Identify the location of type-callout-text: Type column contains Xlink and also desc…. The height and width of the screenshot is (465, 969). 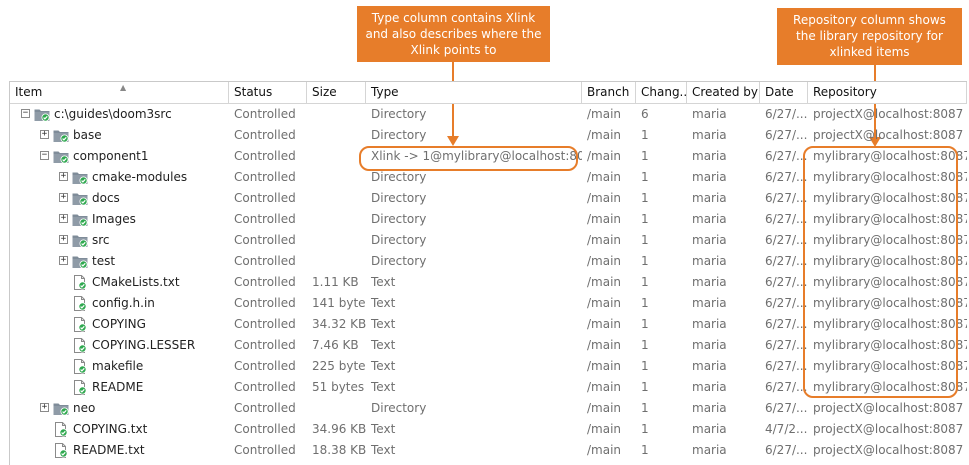
(453, 34).